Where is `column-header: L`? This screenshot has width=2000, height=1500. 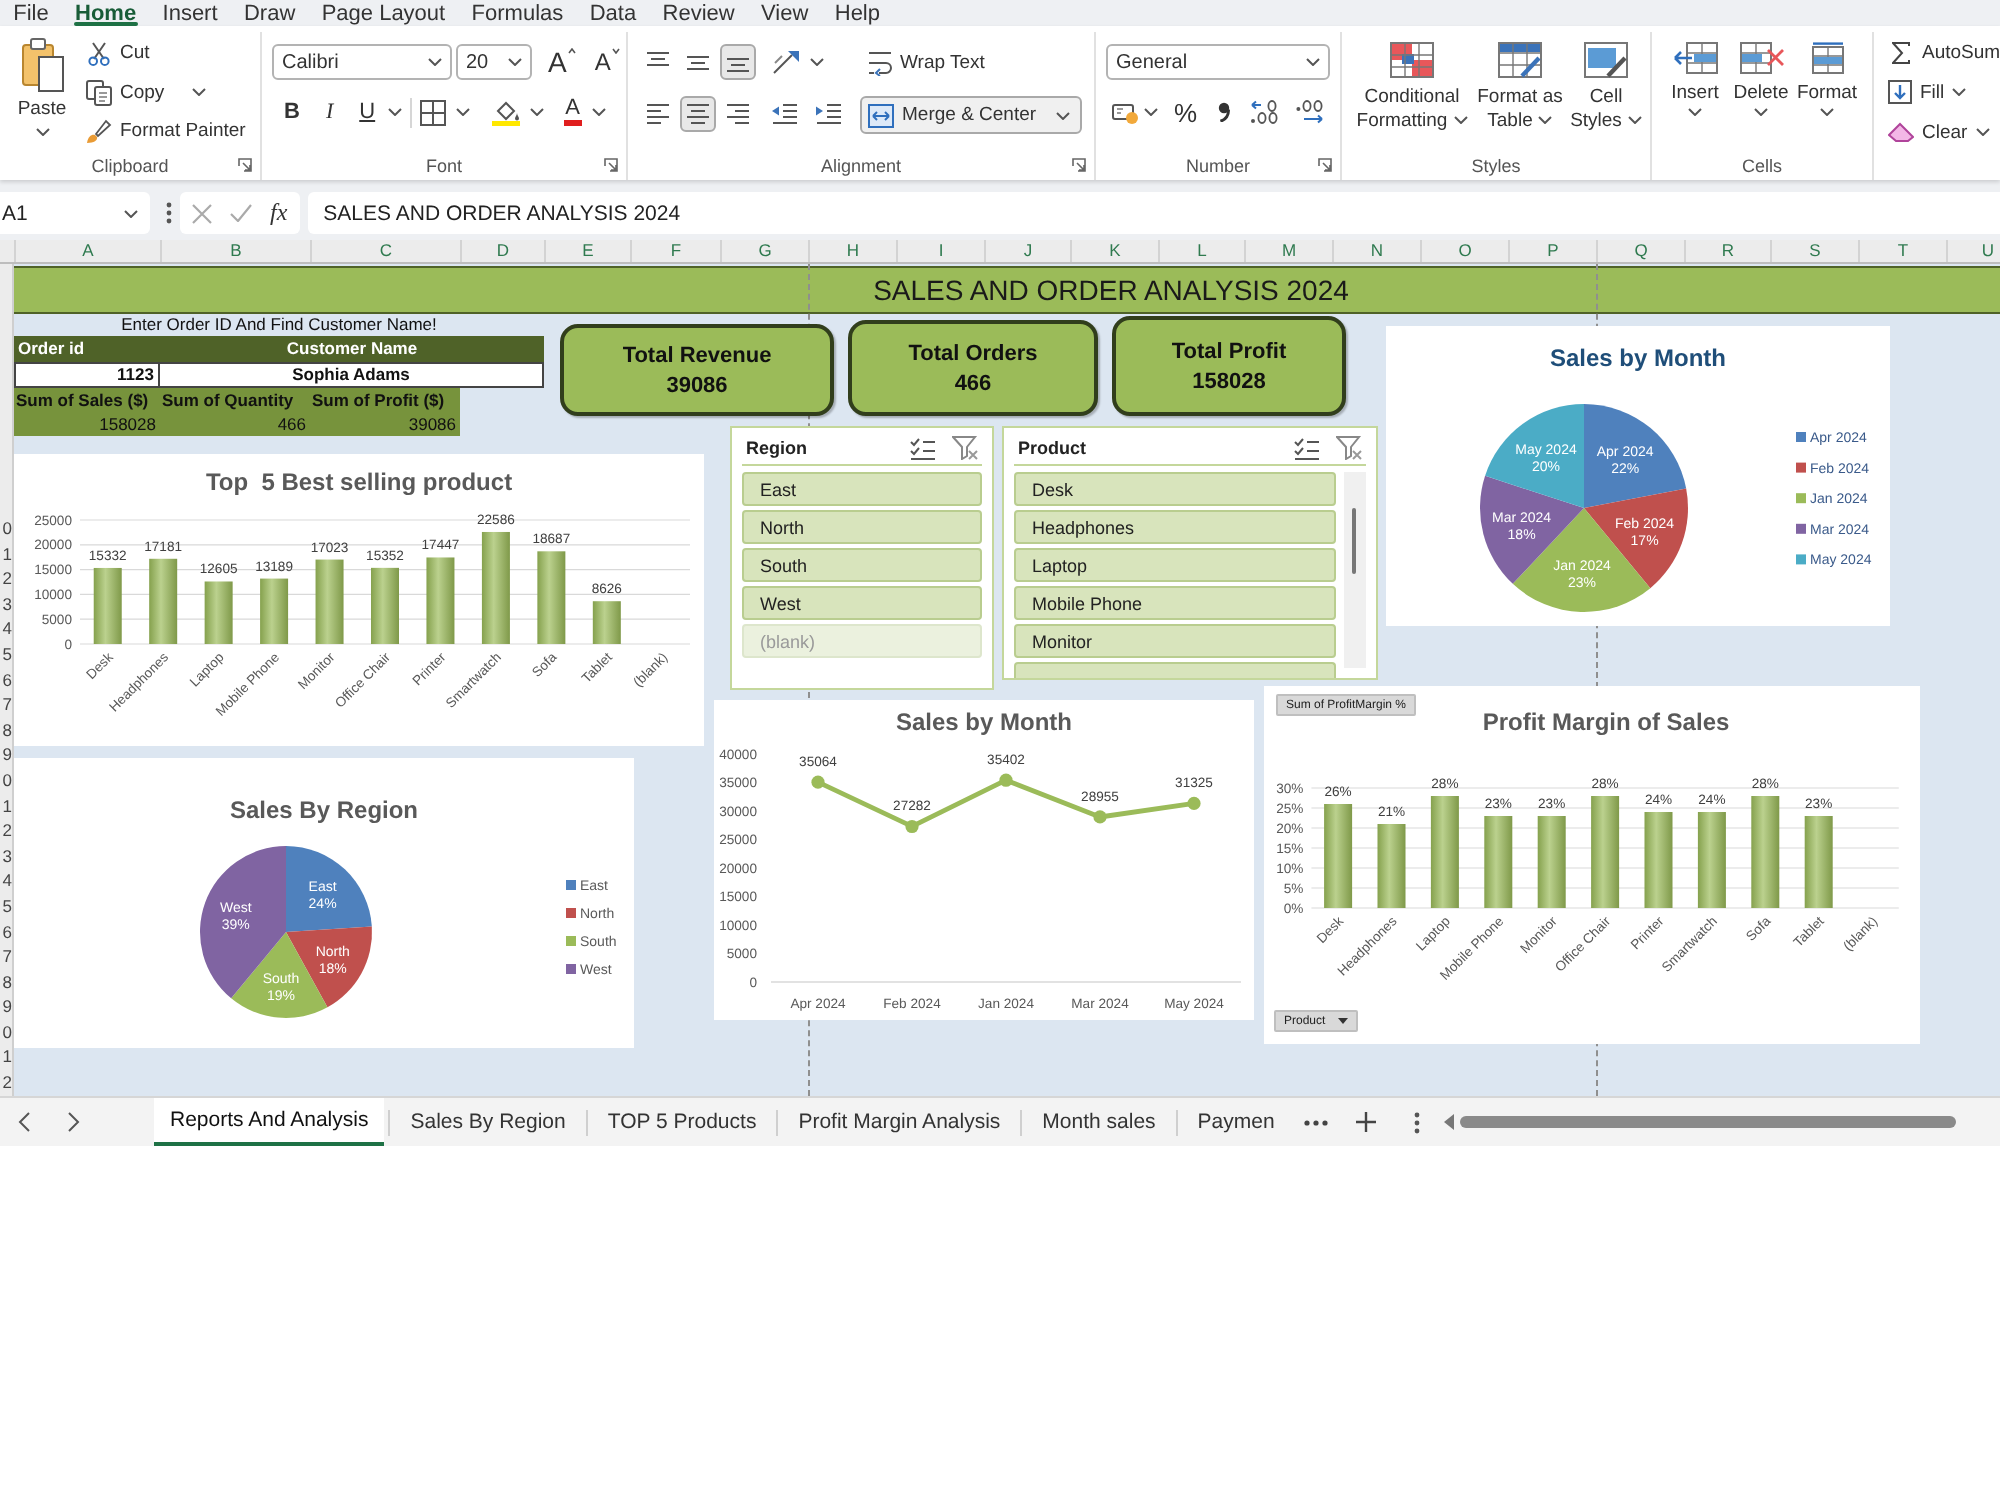 column-header: L is located at coordinates (1201, 251).